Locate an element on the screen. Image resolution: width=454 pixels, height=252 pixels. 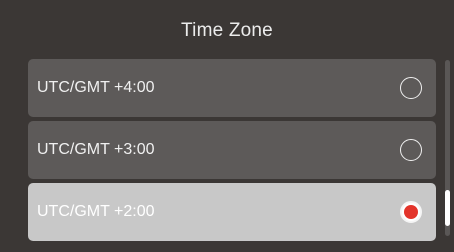
radio-checked-icon is located at coordinates (411, 212).